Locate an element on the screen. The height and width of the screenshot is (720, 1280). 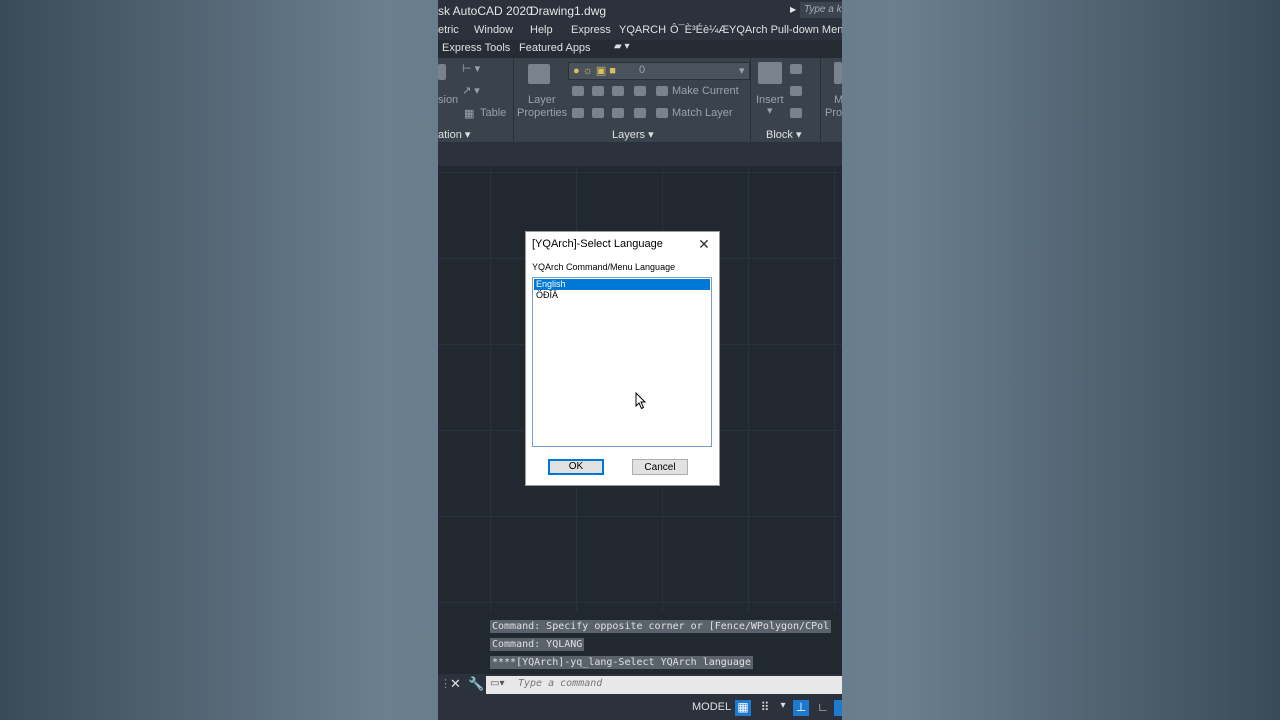
linear-dim-icon: ⊢ ▾ is located at coordinates (471, 68).